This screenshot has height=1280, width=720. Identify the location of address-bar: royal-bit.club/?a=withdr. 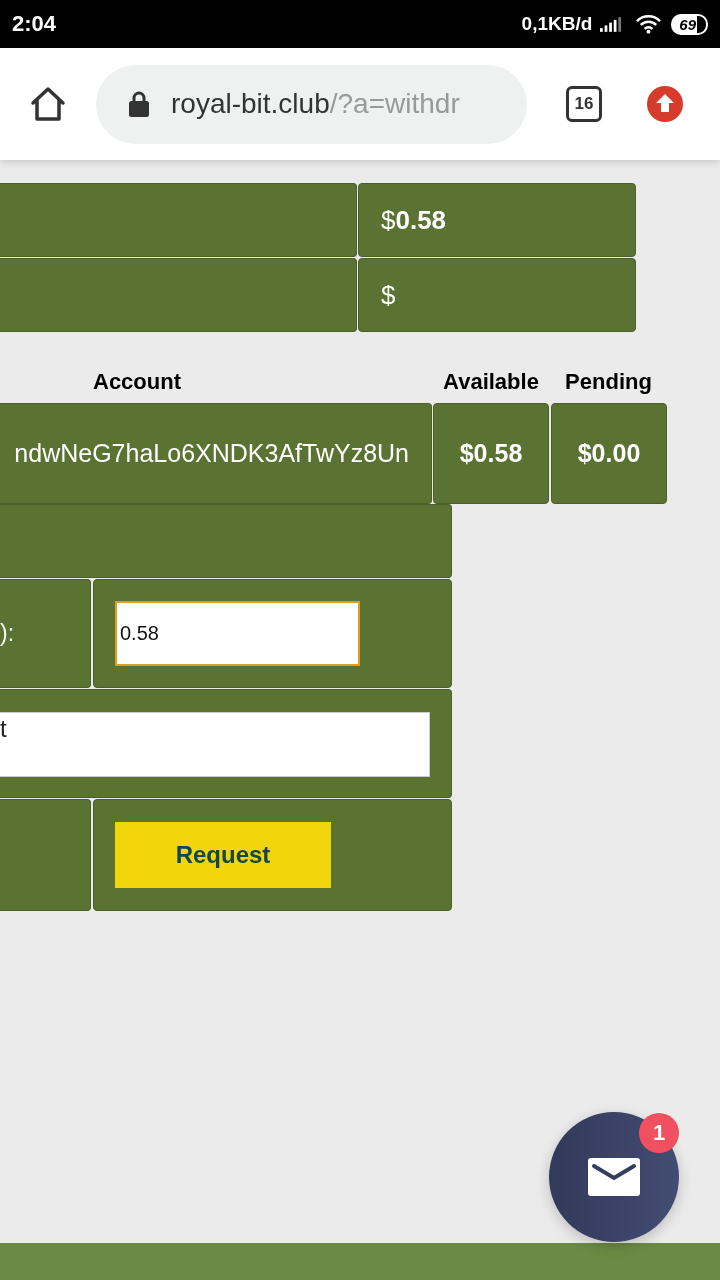
(311, 104).